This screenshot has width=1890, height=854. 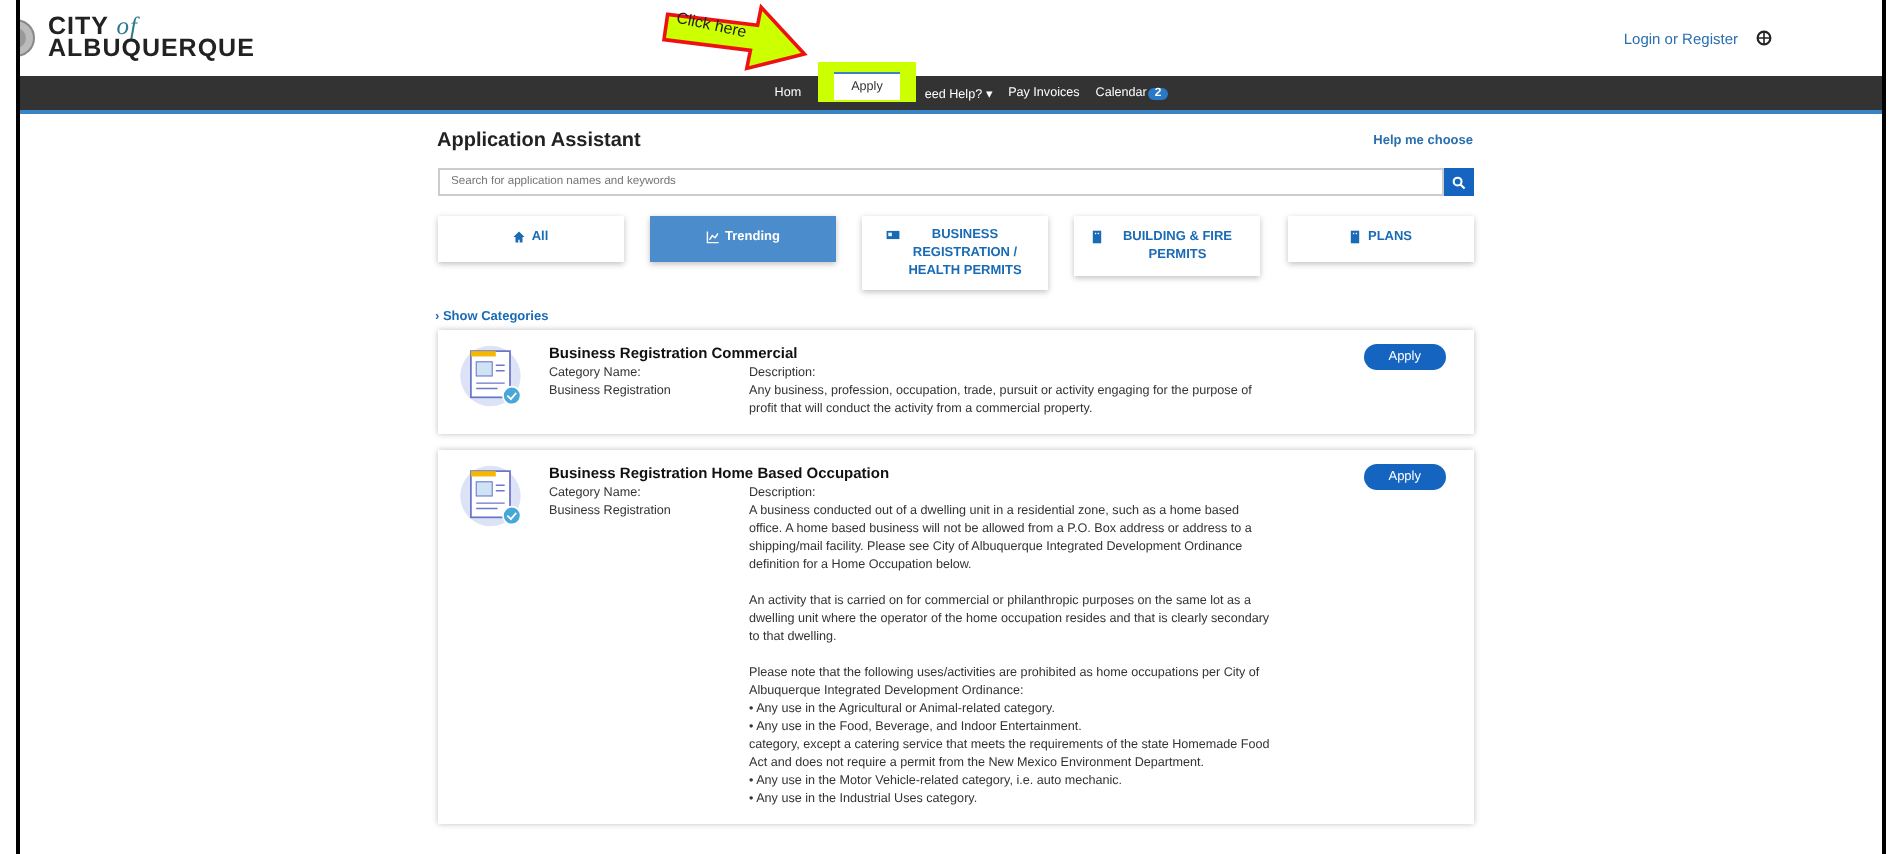 I want to click on search-icon, so click(x=1458, y=182).